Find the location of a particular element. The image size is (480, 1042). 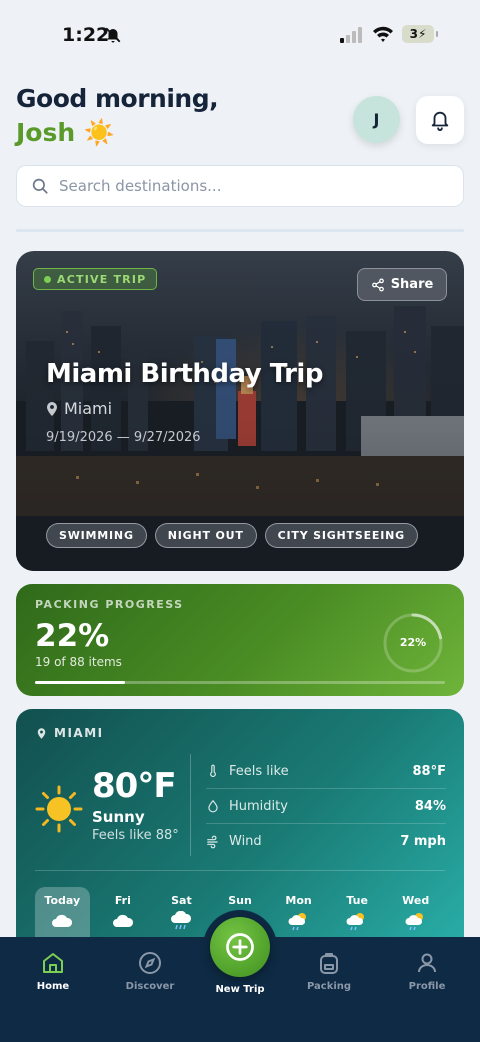

weather-row-label: Humidity is located at coordinates (258, 806).